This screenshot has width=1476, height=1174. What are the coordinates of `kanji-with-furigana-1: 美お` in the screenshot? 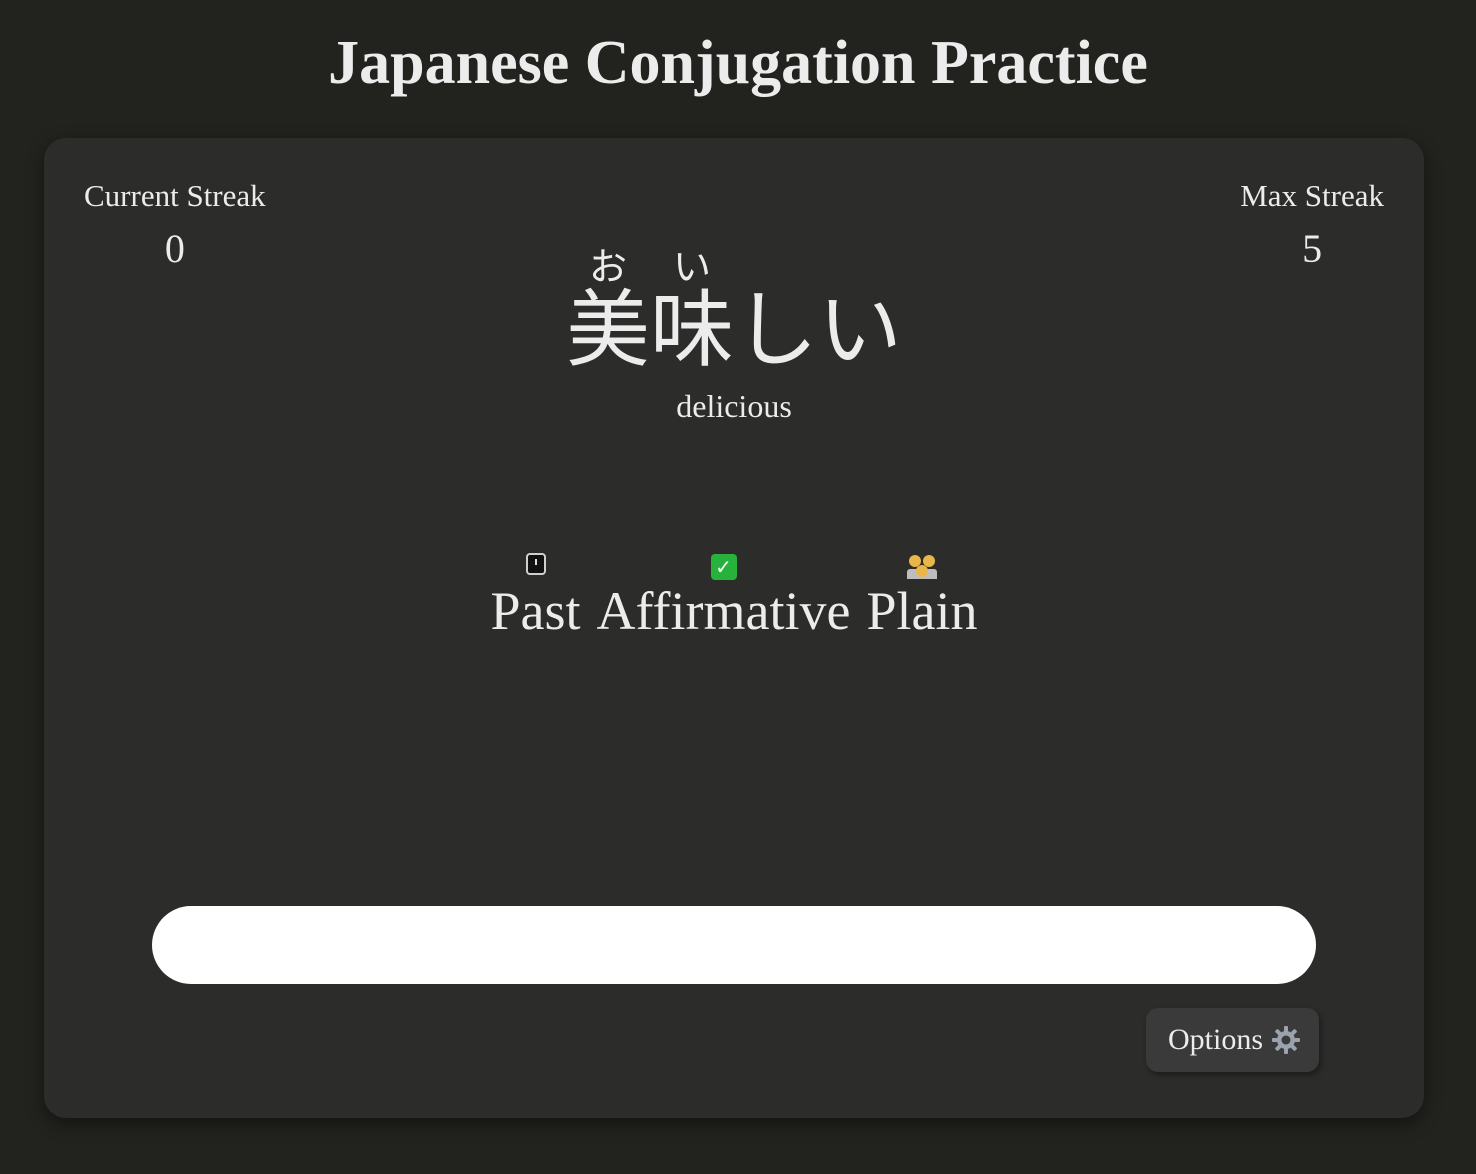 It's located at (607, 313).